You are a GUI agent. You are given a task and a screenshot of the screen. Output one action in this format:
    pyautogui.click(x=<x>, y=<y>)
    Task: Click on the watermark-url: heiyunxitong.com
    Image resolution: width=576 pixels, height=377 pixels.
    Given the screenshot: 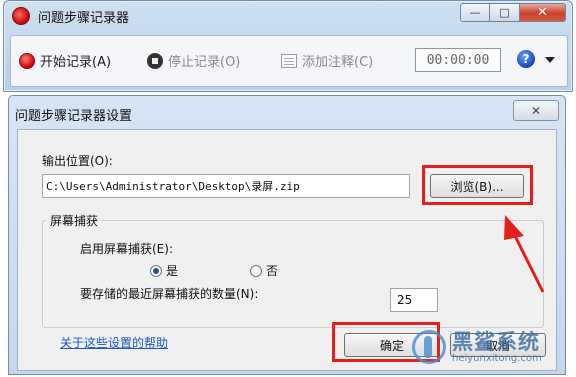 What is the action you would take?
    pyautogui.click(x=497, y=358)
    